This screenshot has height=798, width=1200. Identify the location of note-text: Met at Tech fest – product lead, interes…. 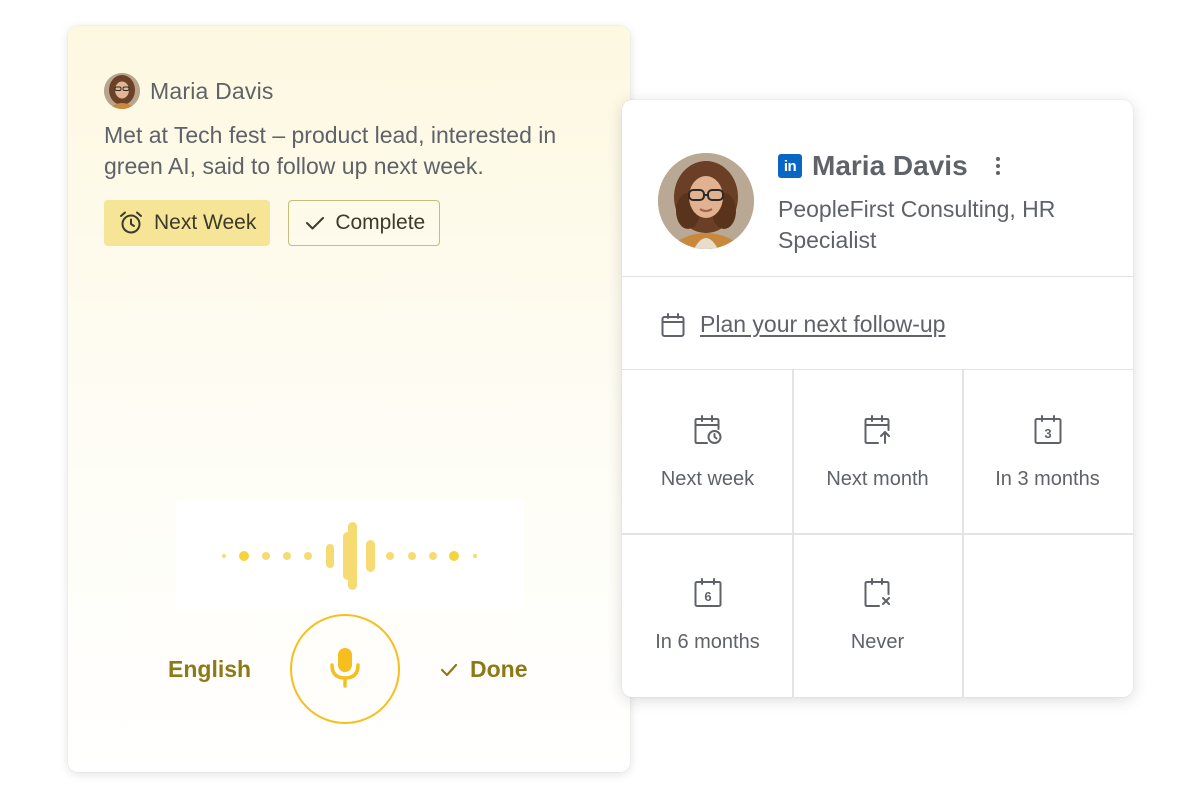
(330, 150).